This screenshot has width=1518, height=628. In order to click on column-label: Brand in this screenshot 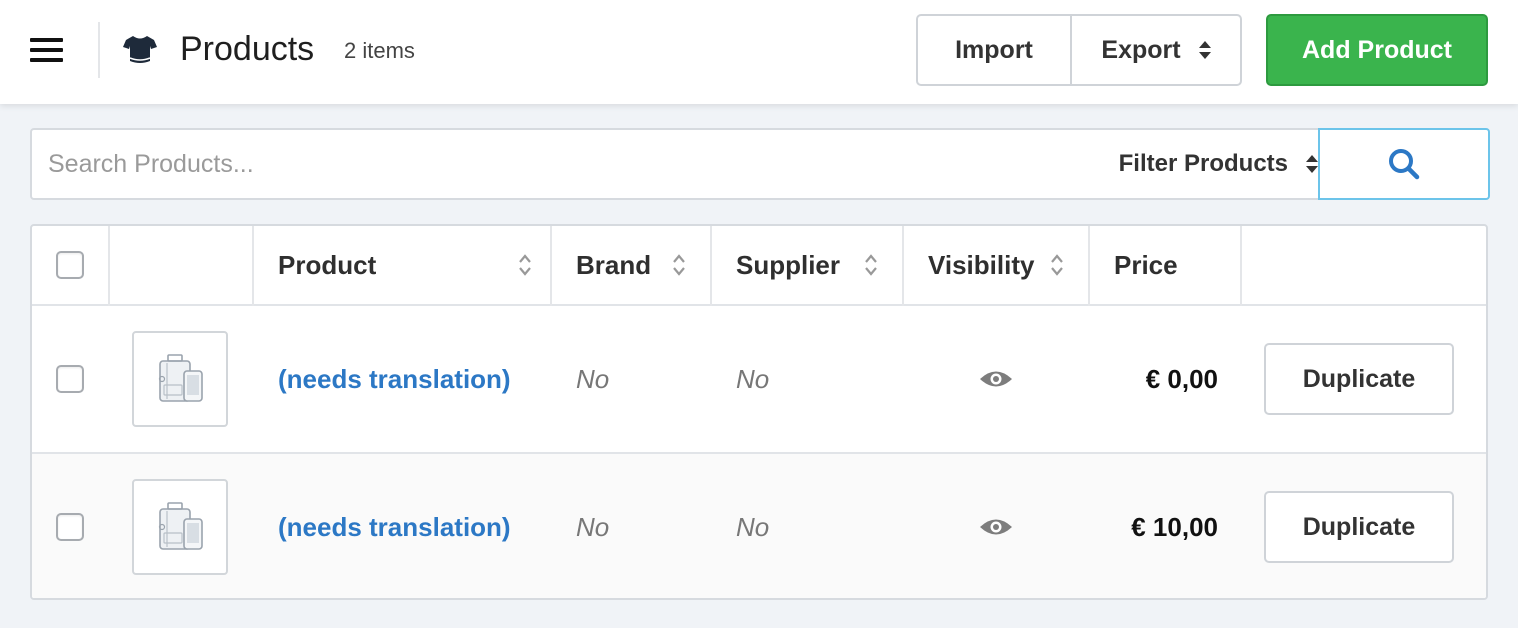, I will do `click(614, 264)`.